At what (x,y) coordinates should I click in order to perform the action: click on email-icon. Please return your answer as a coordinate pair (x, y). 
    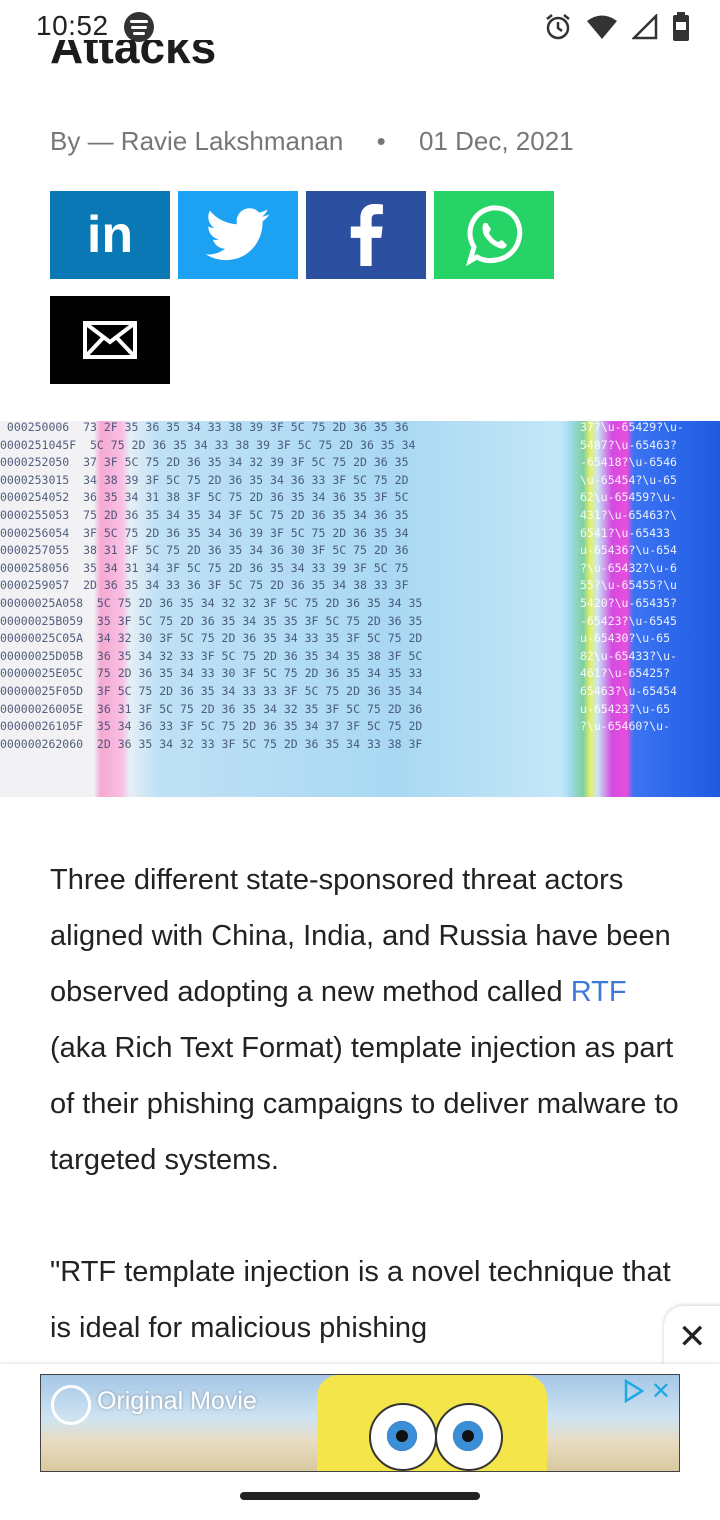
    Looking at the image, I should click on (110, 340).